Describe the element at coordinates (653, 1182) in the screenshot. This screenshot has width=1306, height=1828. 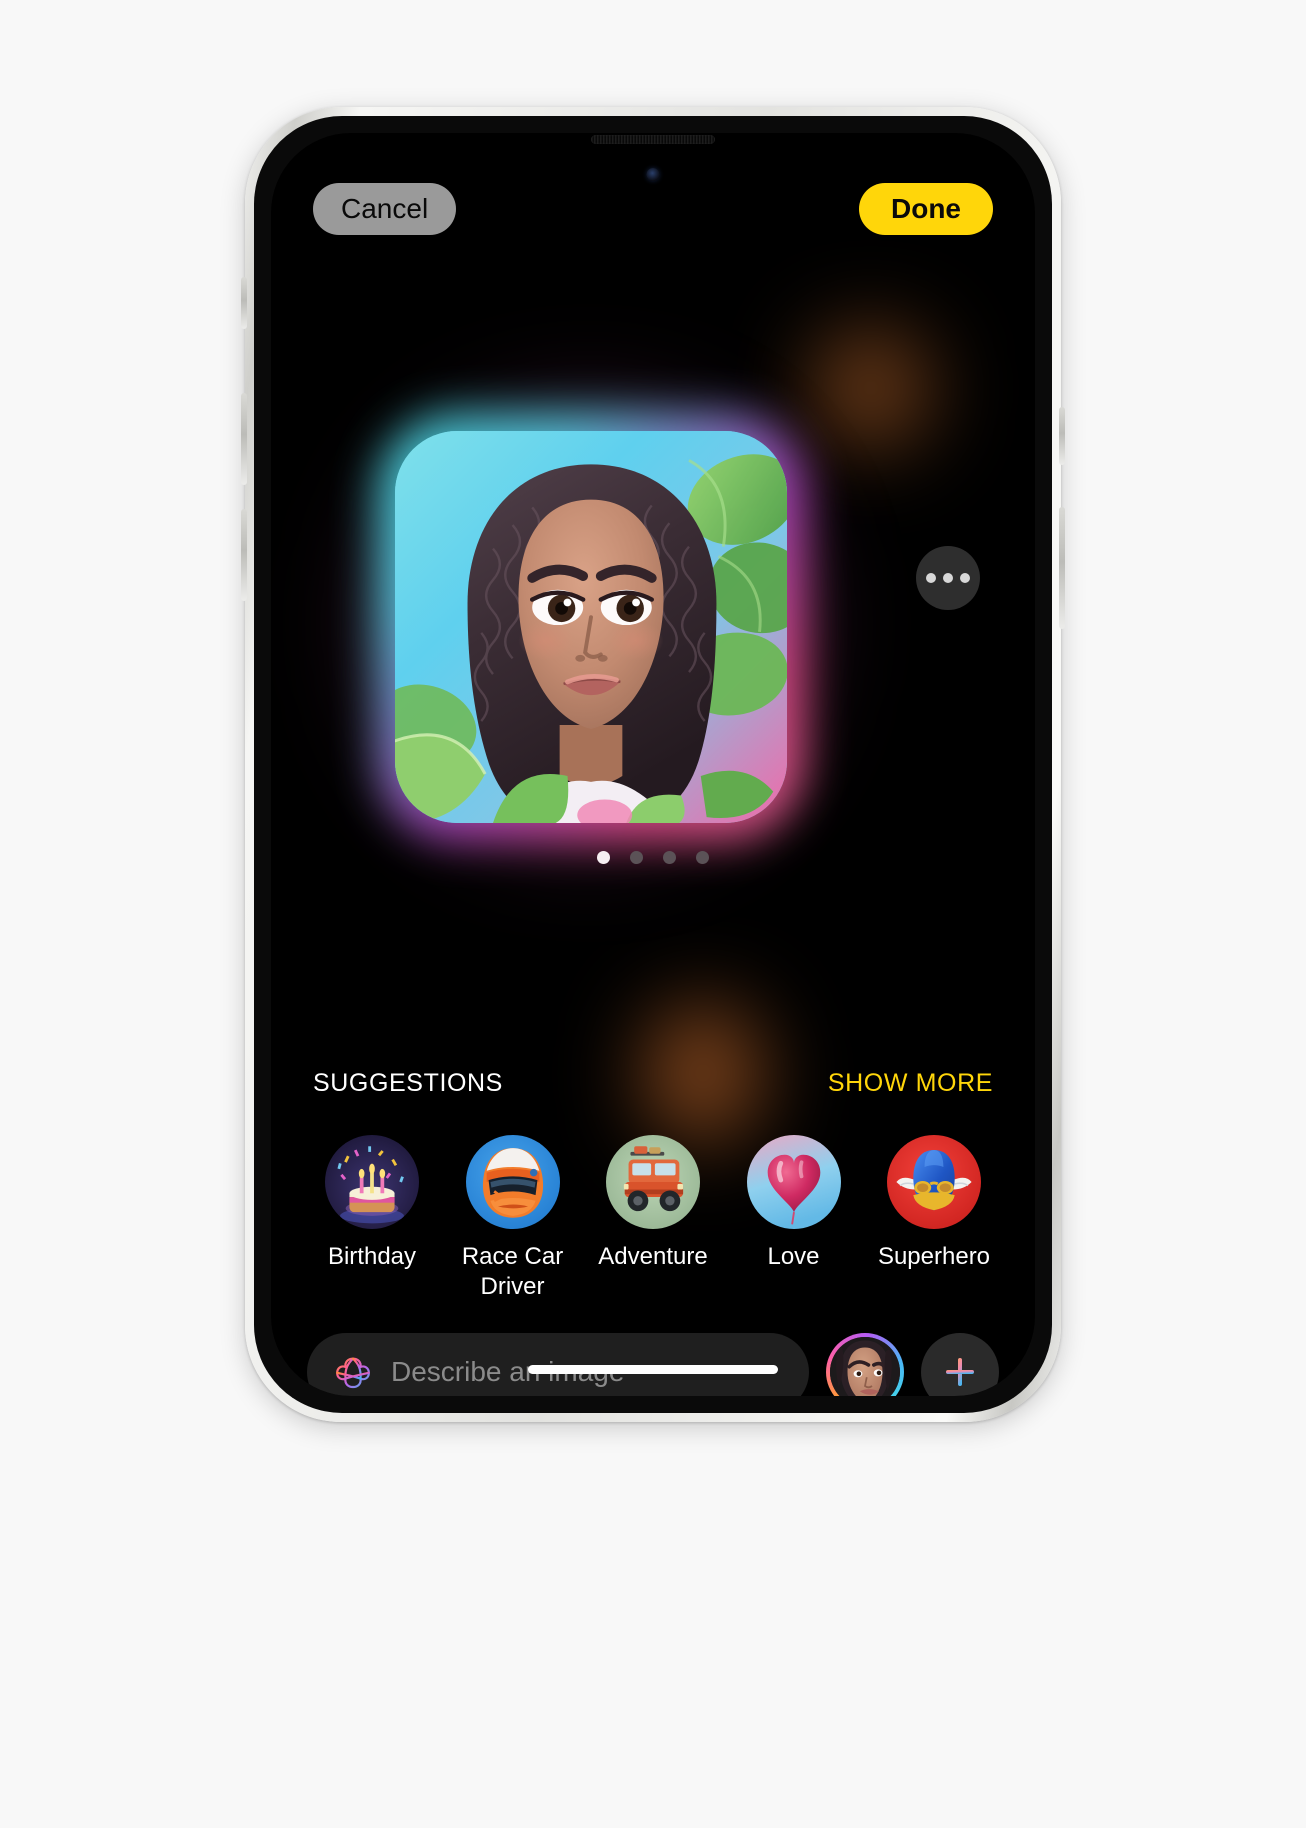
I see `off-road-truck-icon` at that location.